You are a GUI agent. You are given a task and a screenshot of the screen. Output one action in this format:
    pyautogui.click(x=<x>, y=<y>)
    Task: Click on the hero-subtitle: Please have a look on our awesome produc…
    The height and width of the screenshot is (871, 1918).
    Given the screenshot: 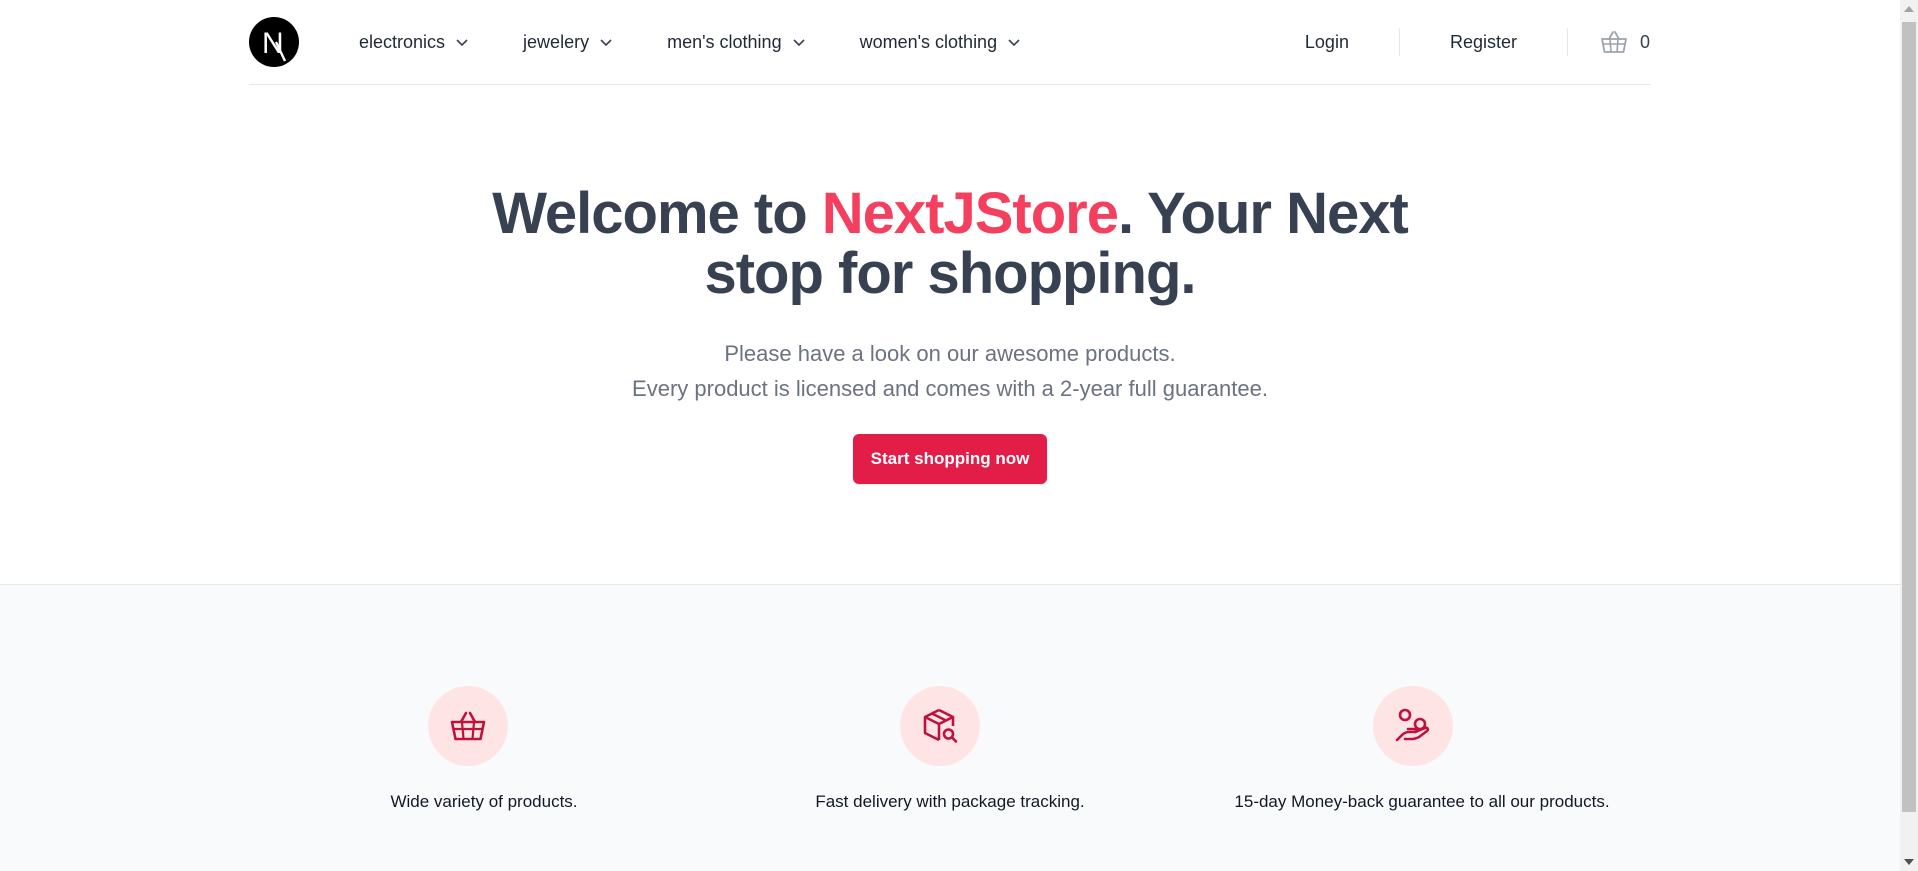 What is the action you would take?
    pyautogui.click(x=950, y=371)
    